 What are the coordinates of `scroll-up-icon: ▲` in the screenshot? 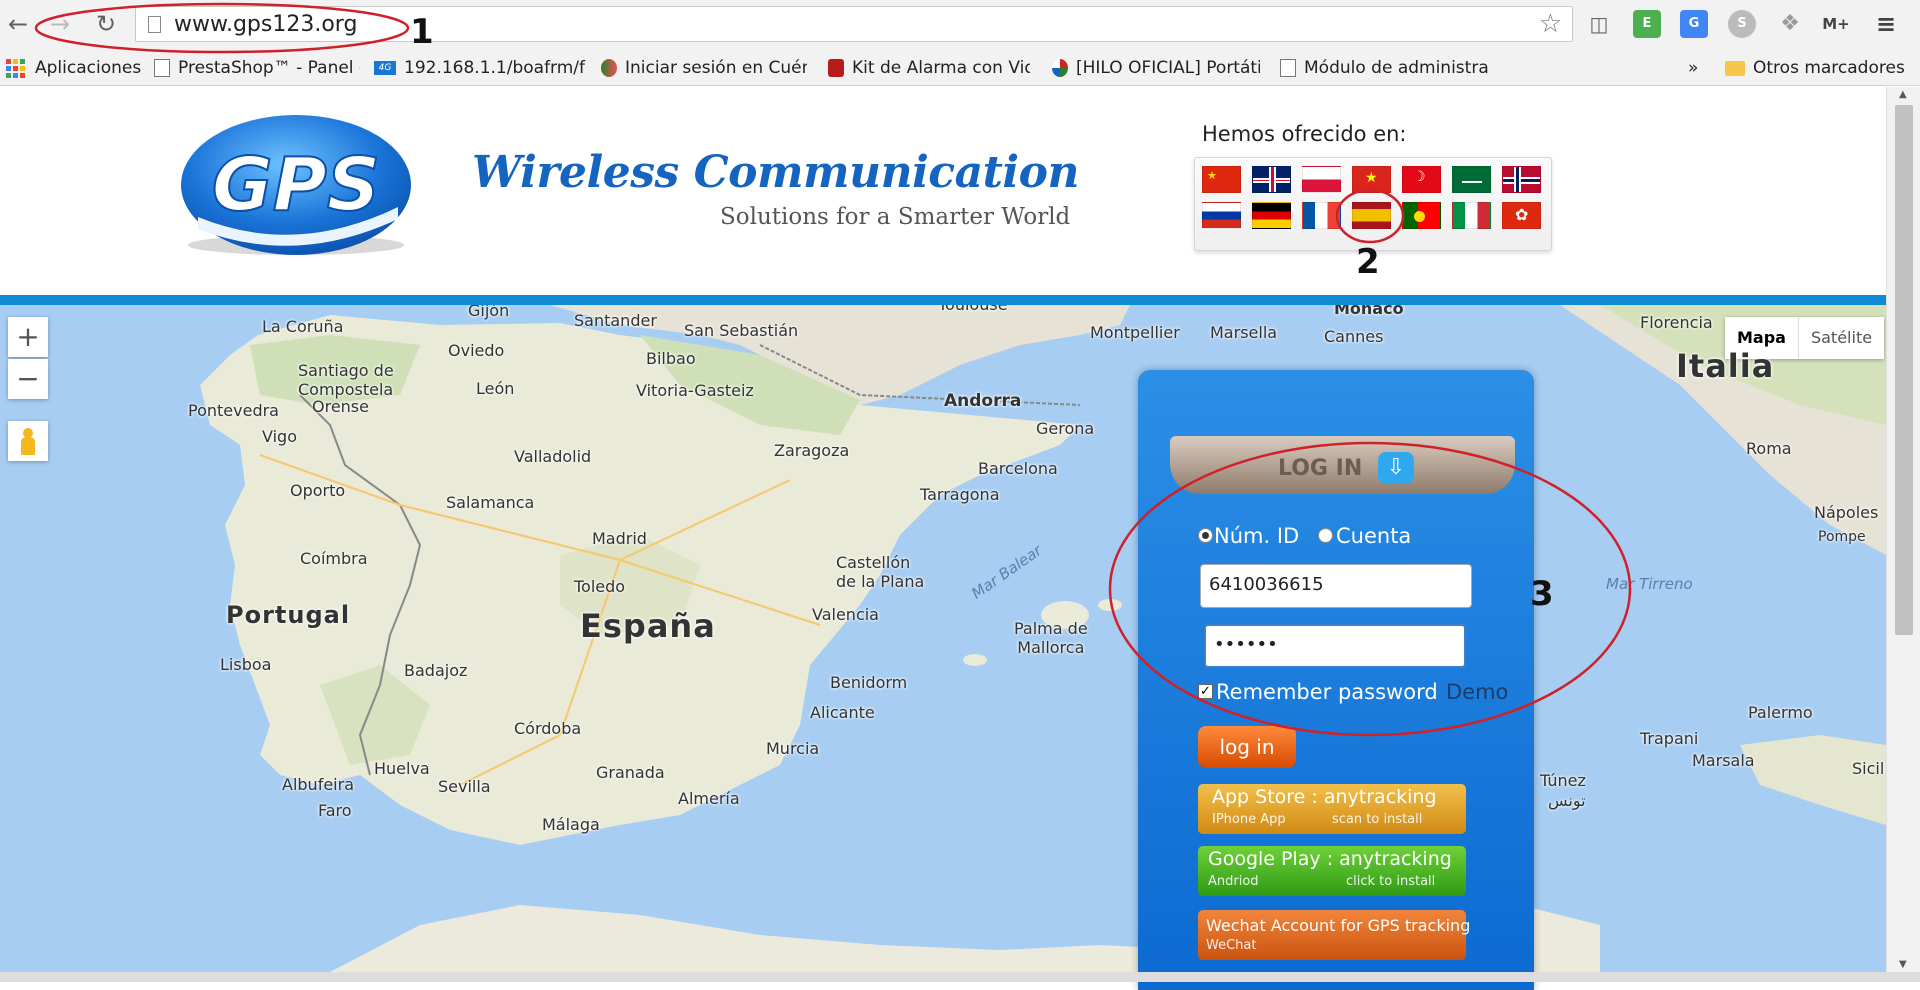 It's located at (1903, 94).